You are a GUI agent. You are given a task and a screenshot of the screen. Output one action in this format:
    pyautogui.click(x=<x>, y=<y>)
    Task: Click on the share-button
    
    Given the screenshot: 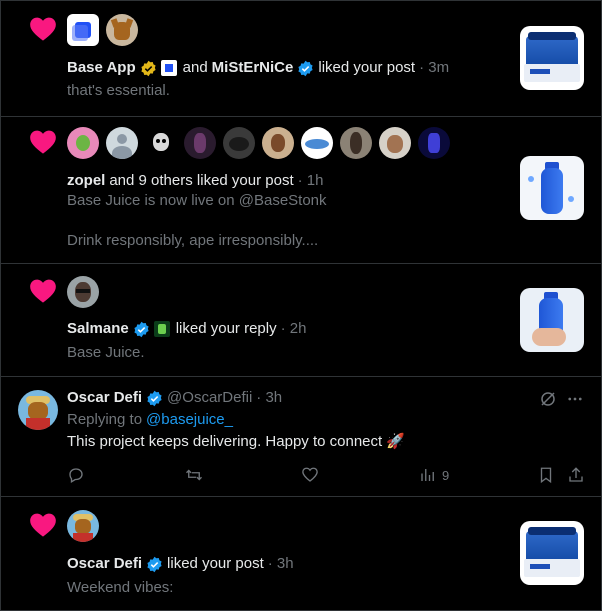 What is the action you would take?
    pyautogui.click(x=576, y=475)
    